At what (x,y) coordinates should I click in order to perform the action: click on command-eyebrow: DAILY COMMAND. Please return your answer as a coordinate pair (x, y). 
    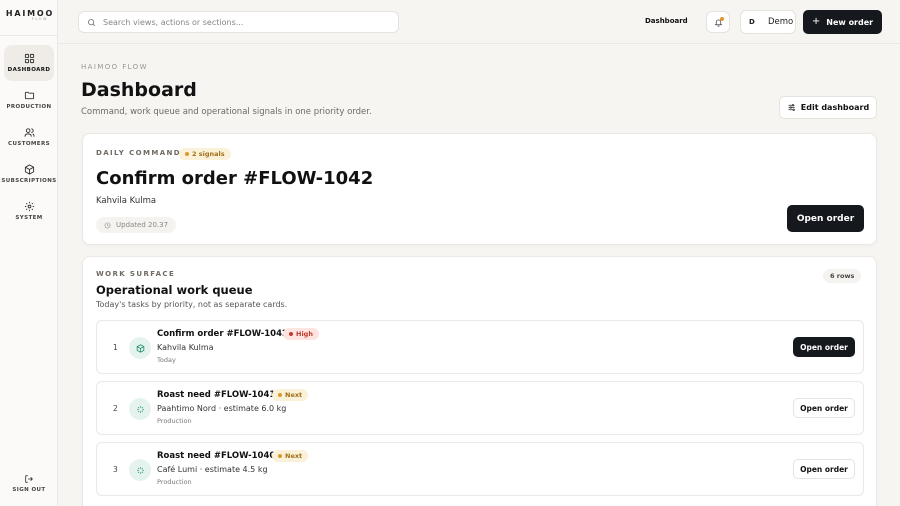
    Looking at the image, I should click on (139, 153).